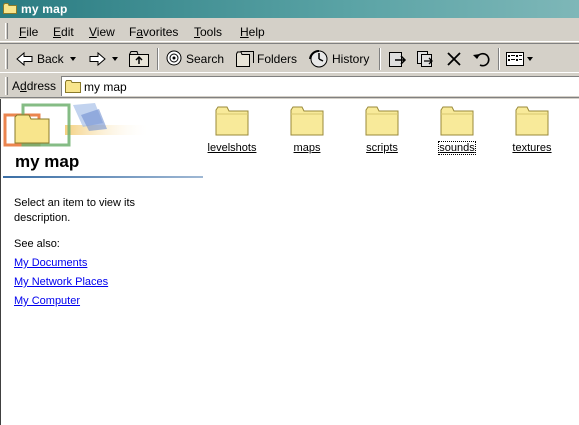  I want to click on search-button: Search, so click(194, 59).